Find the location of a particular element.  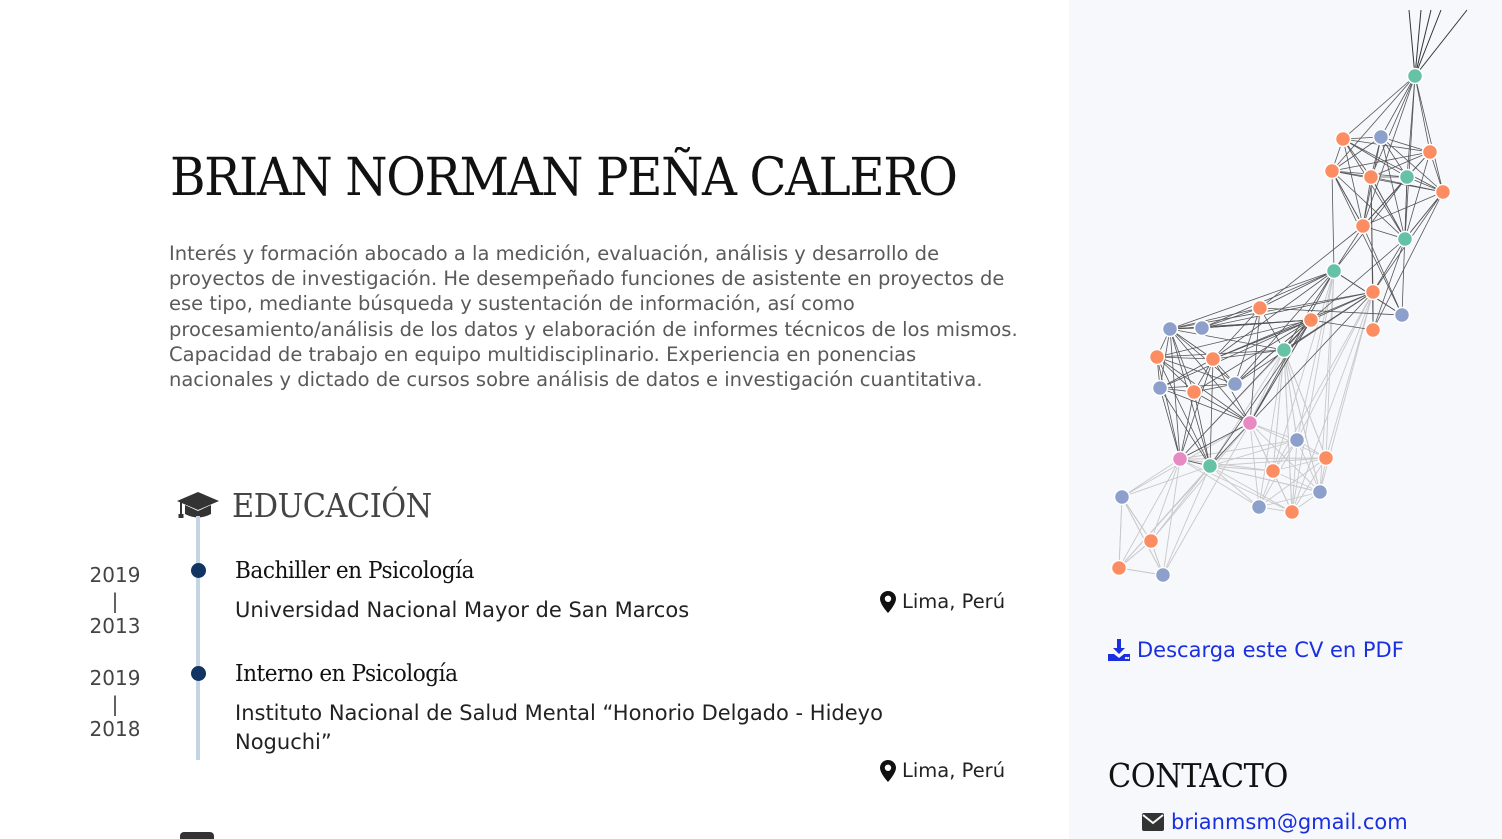

entry-degree: Bachiller en Psicología is located at coordinates (355, 571).